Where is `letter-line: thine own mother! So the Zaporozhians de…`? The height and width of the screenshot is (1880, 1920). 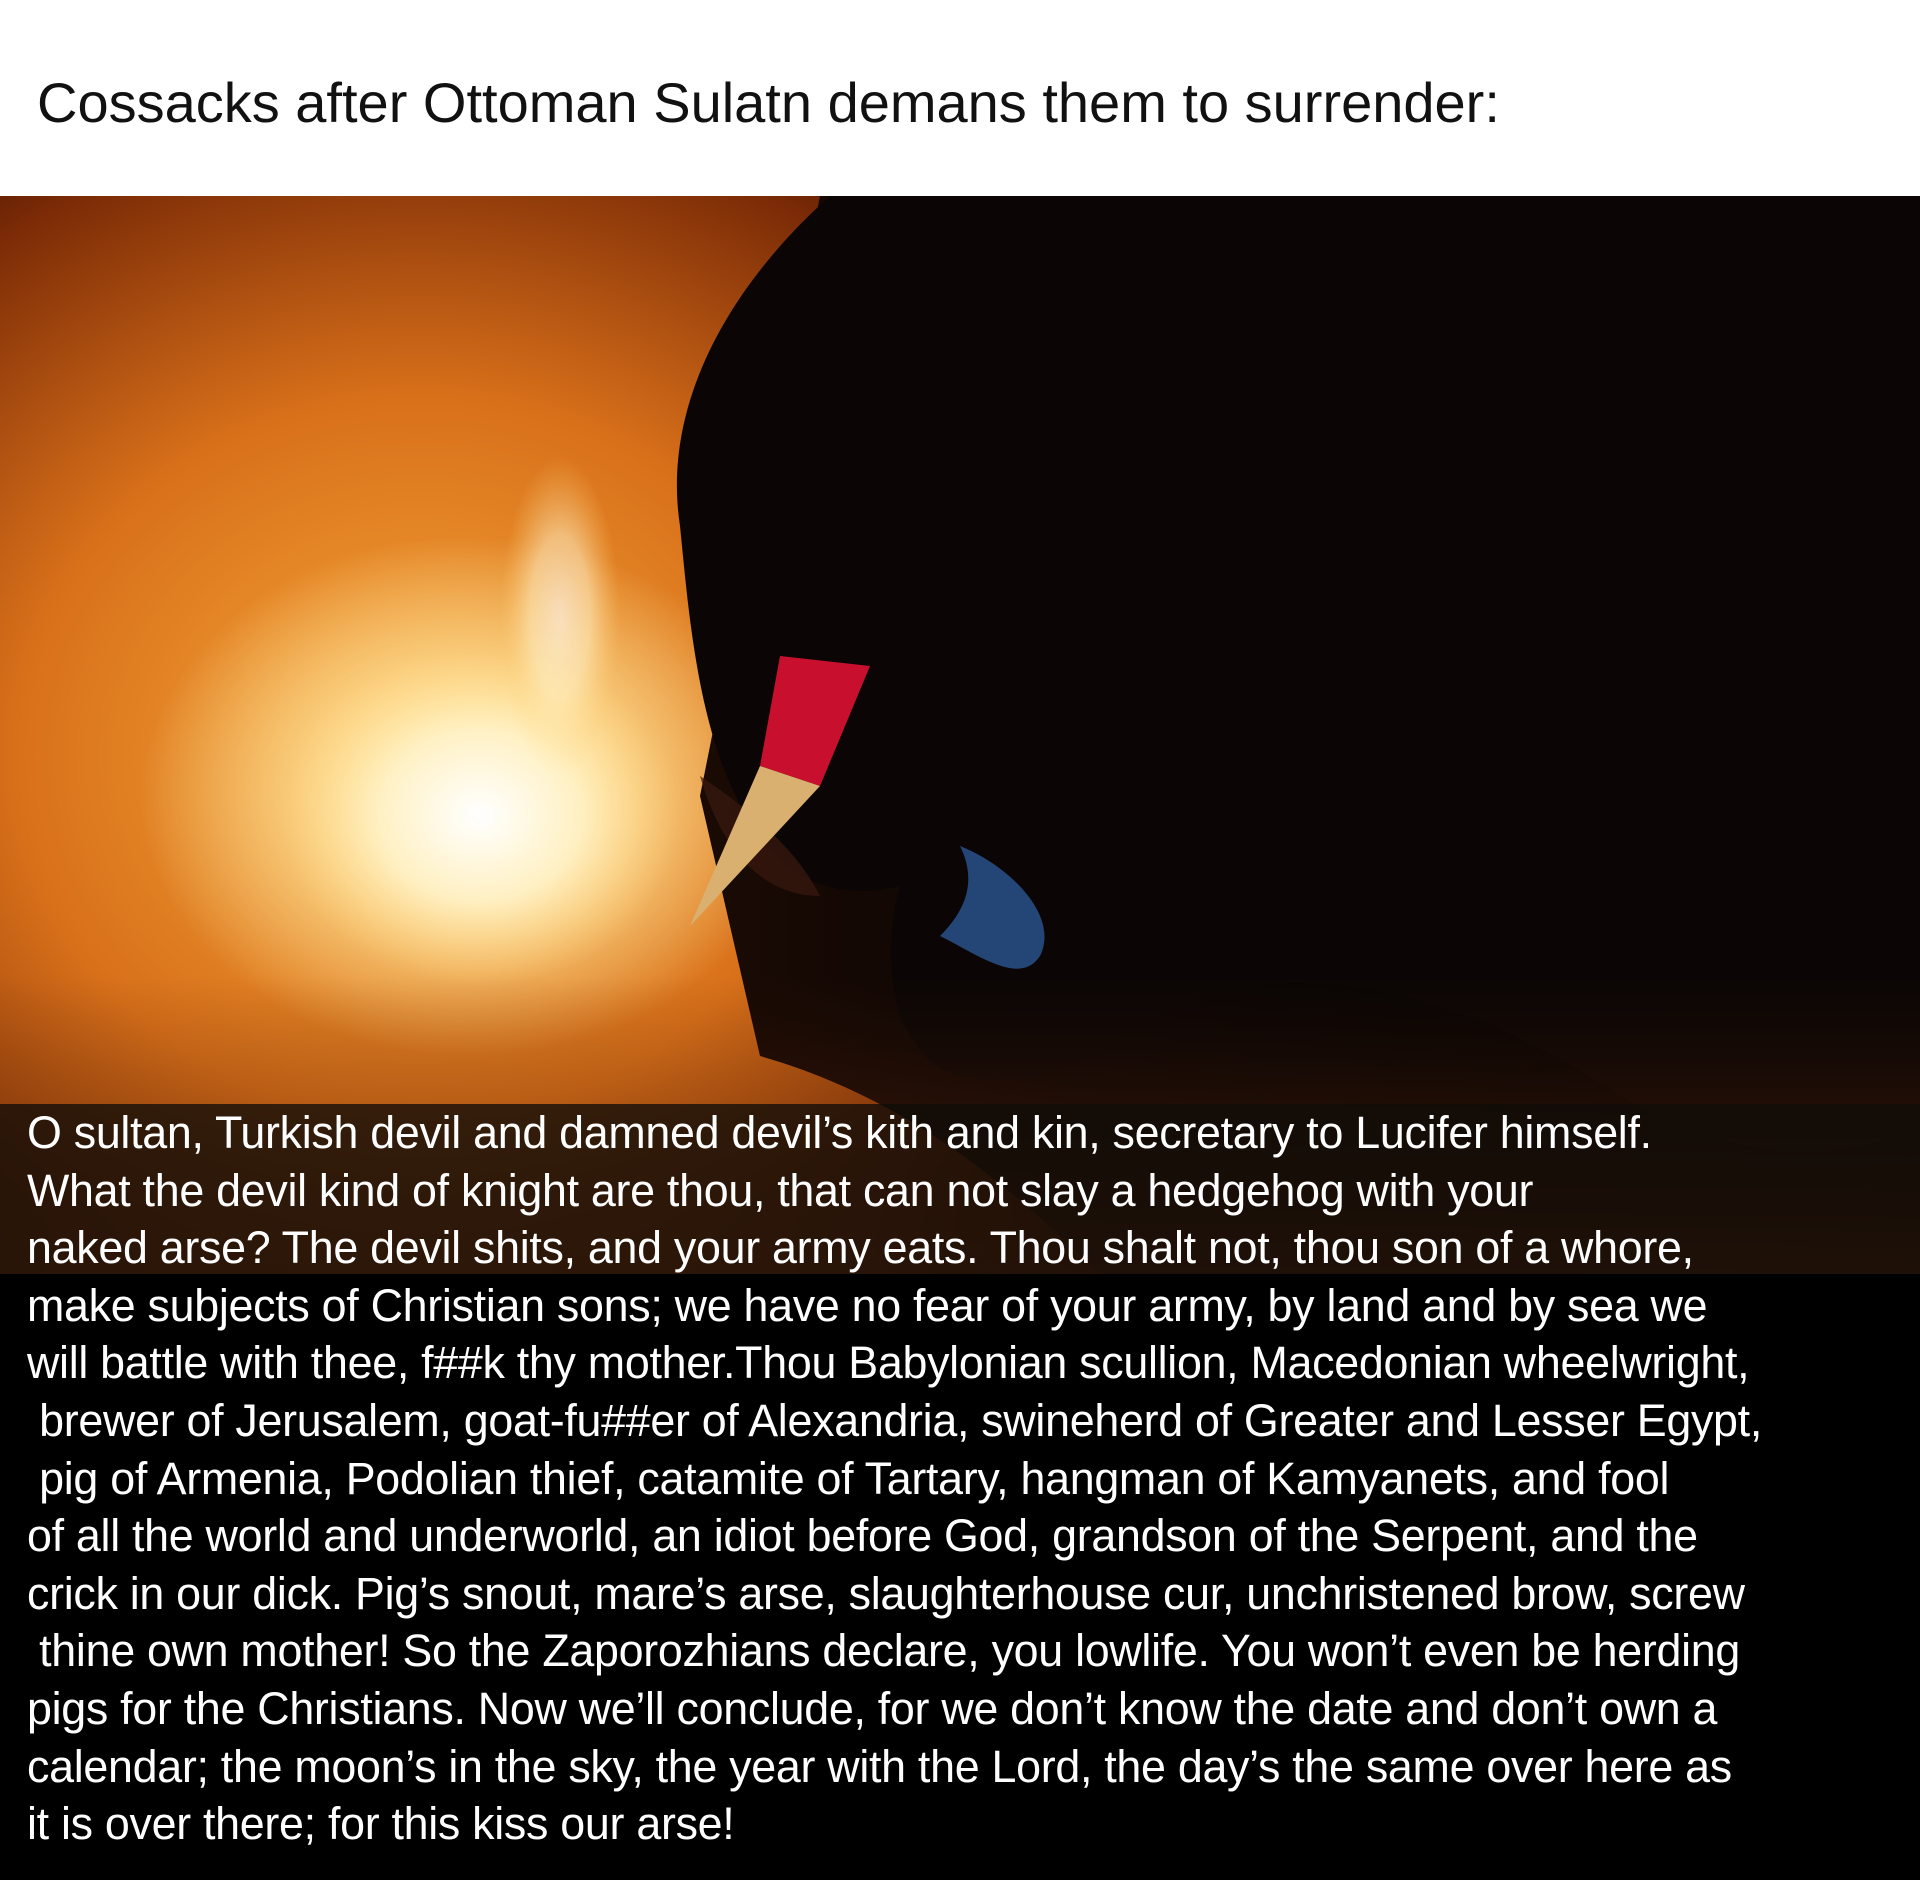
letter-line: thine own mother! So the Zaporozhians de… is located at coordinates (884, 1651).